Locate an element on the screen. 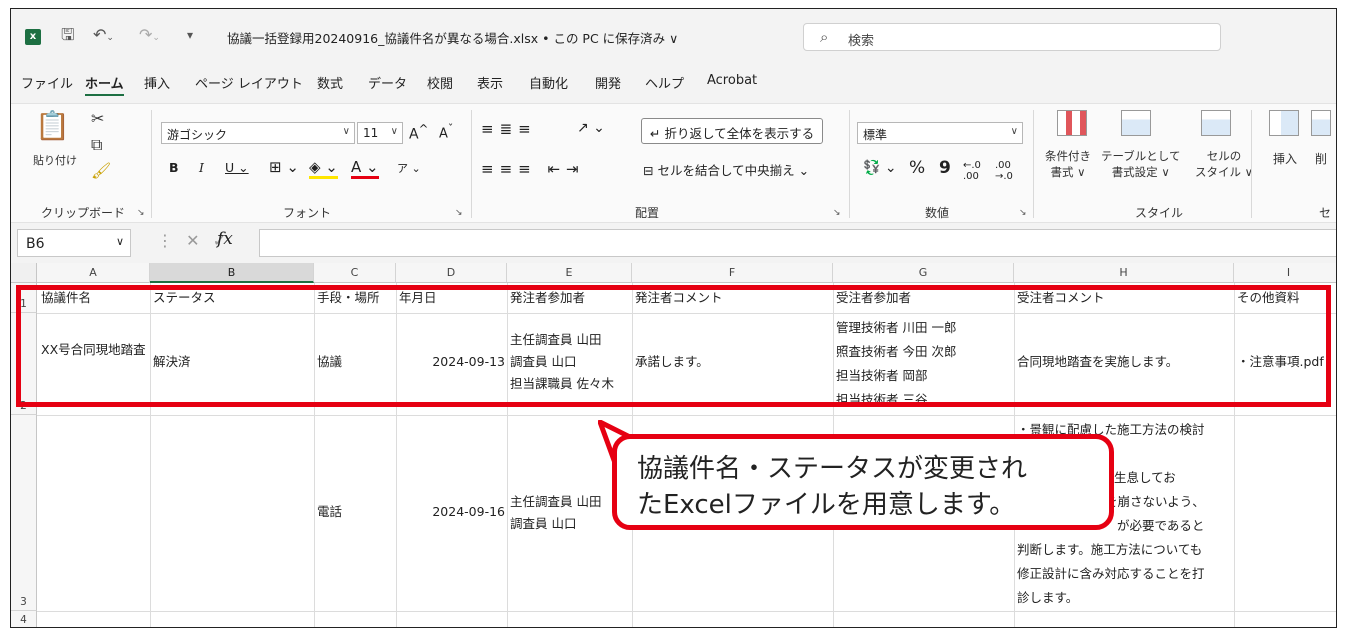  cell-g2-line2: 照査技術者 今田 次郎 is located at coordinates (896, 352).